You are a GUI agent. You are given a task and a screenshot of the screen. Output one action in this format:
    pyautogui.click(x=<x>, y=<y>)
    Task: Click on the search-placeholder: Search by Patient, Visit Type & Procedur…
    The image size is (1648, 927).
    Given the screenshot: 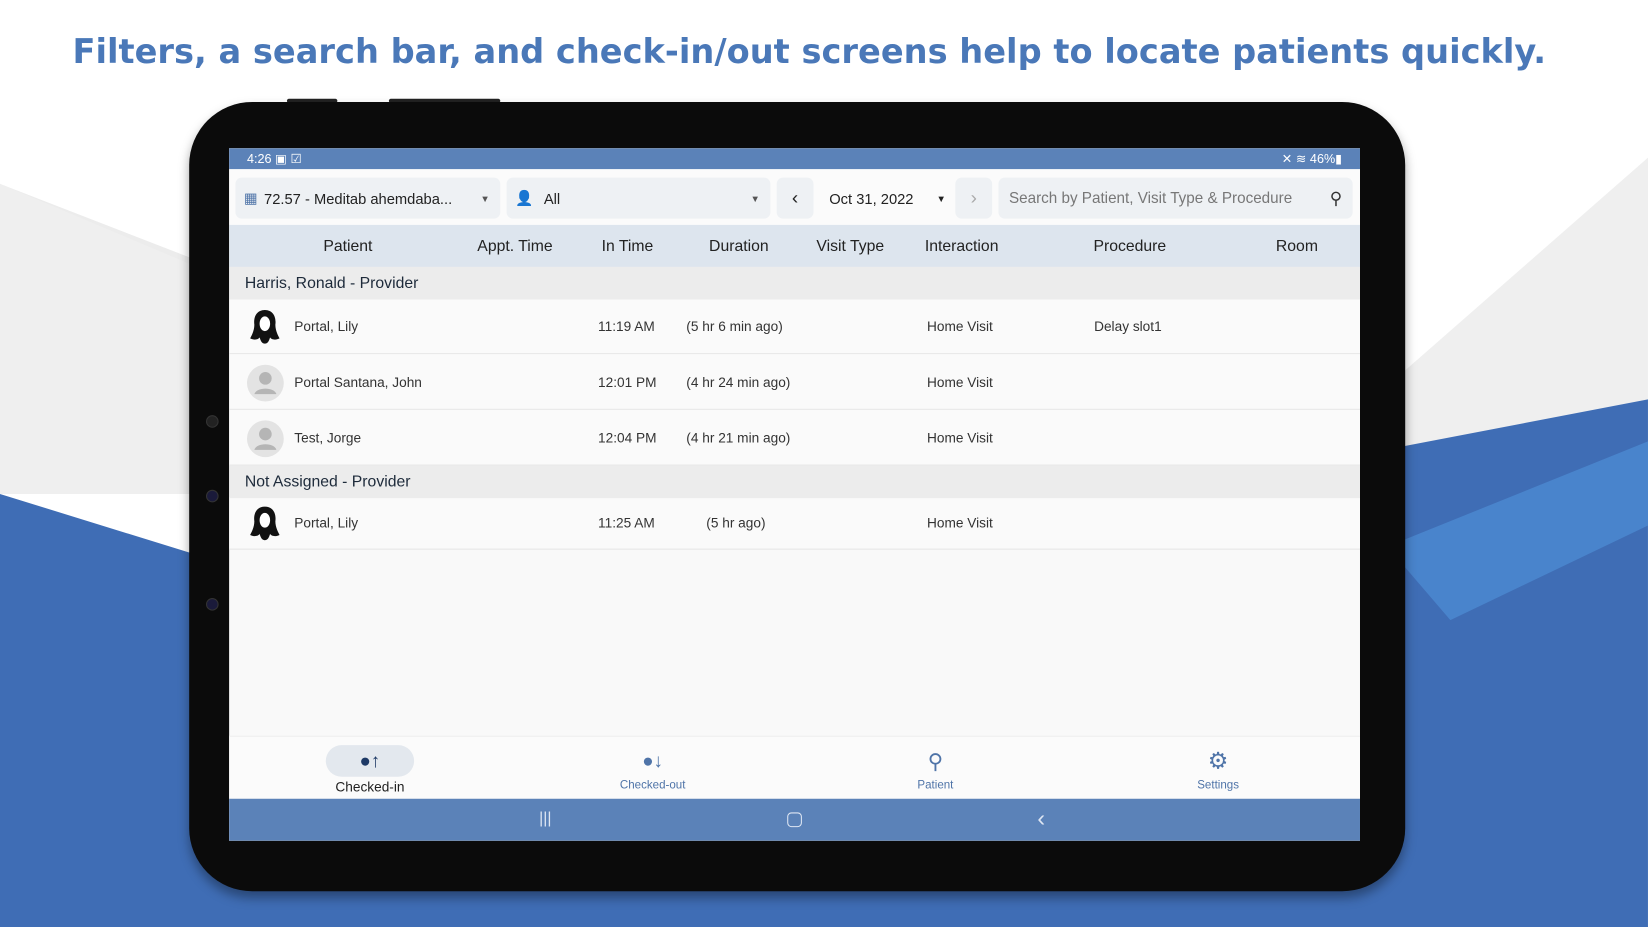 What is the action you would take?
    pyautogui.click(x=1150, y=198)
    